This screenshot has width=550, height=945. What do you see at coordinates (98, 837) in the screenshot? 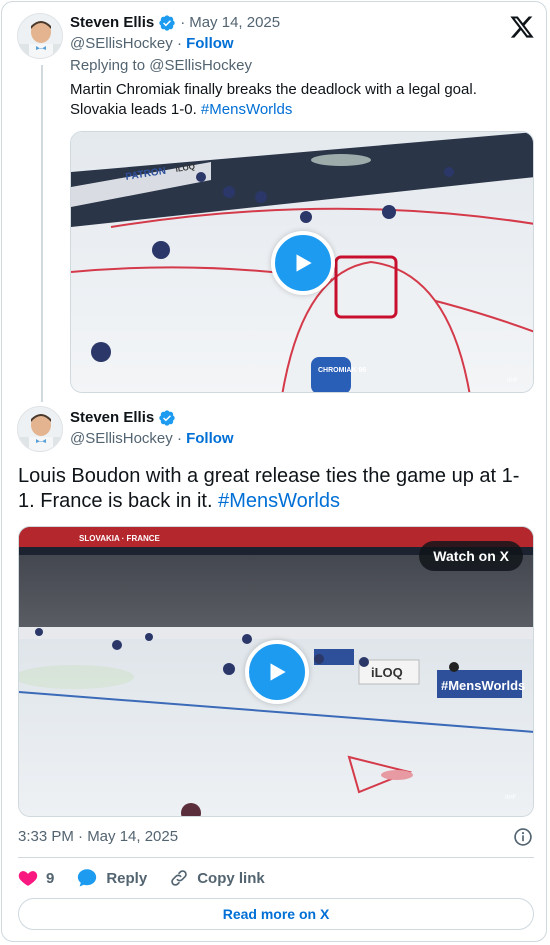
I see `tweet-timestamp: 3:33 PM · May 14, 2025` at bounding box center [98, 837].